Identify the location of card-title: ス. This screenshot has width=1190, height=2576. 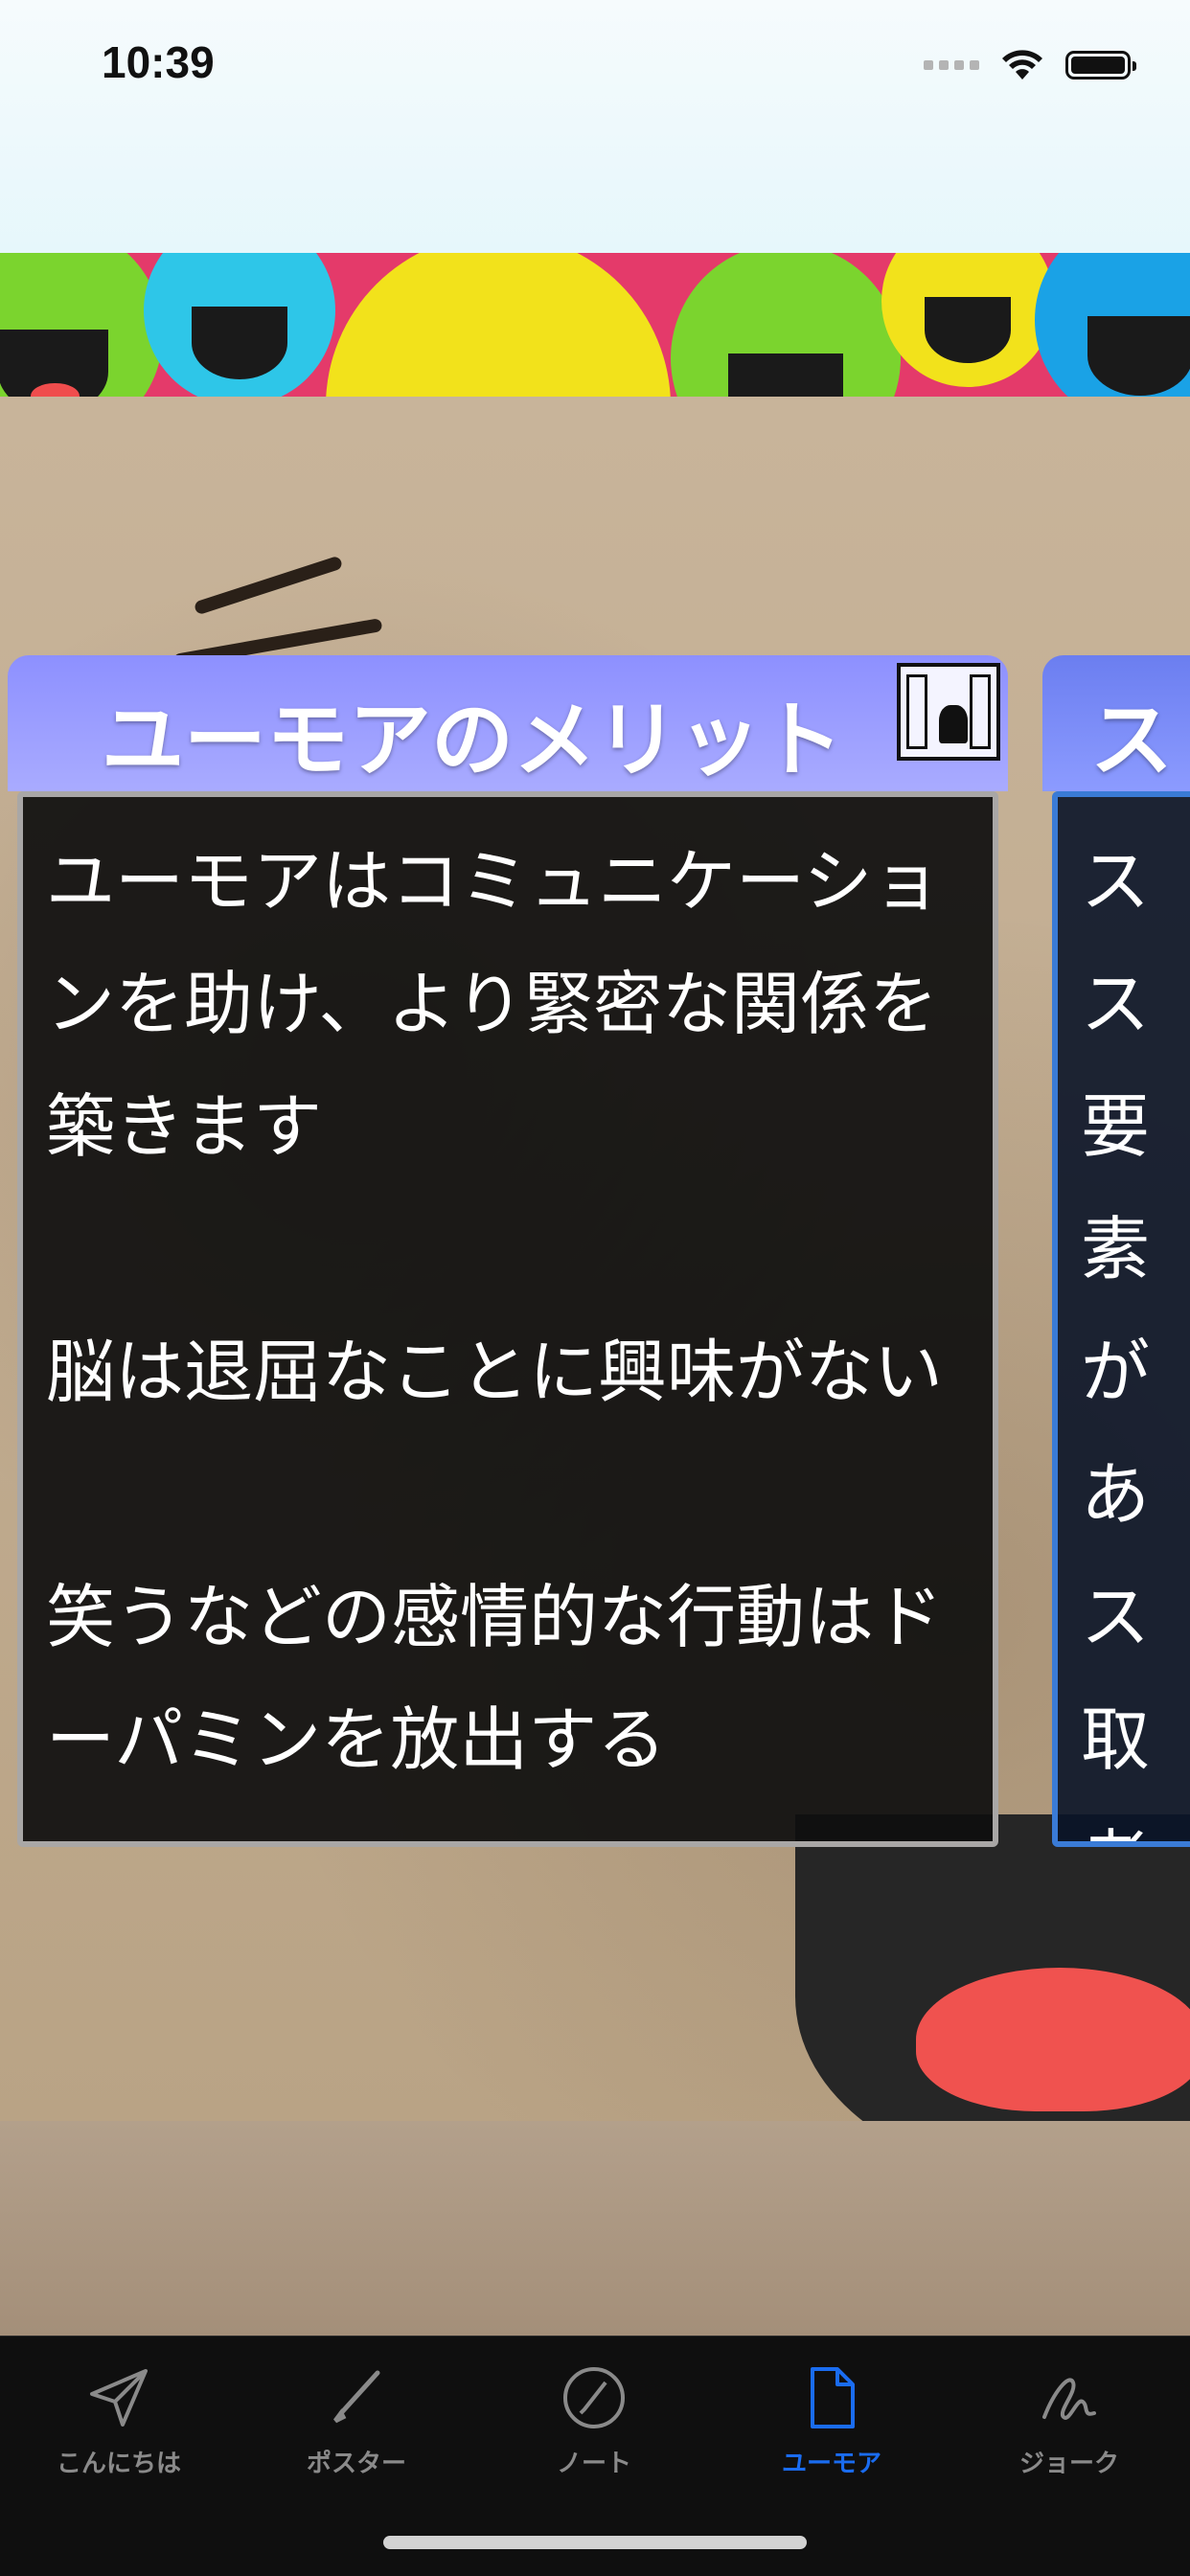
(1132, 740).